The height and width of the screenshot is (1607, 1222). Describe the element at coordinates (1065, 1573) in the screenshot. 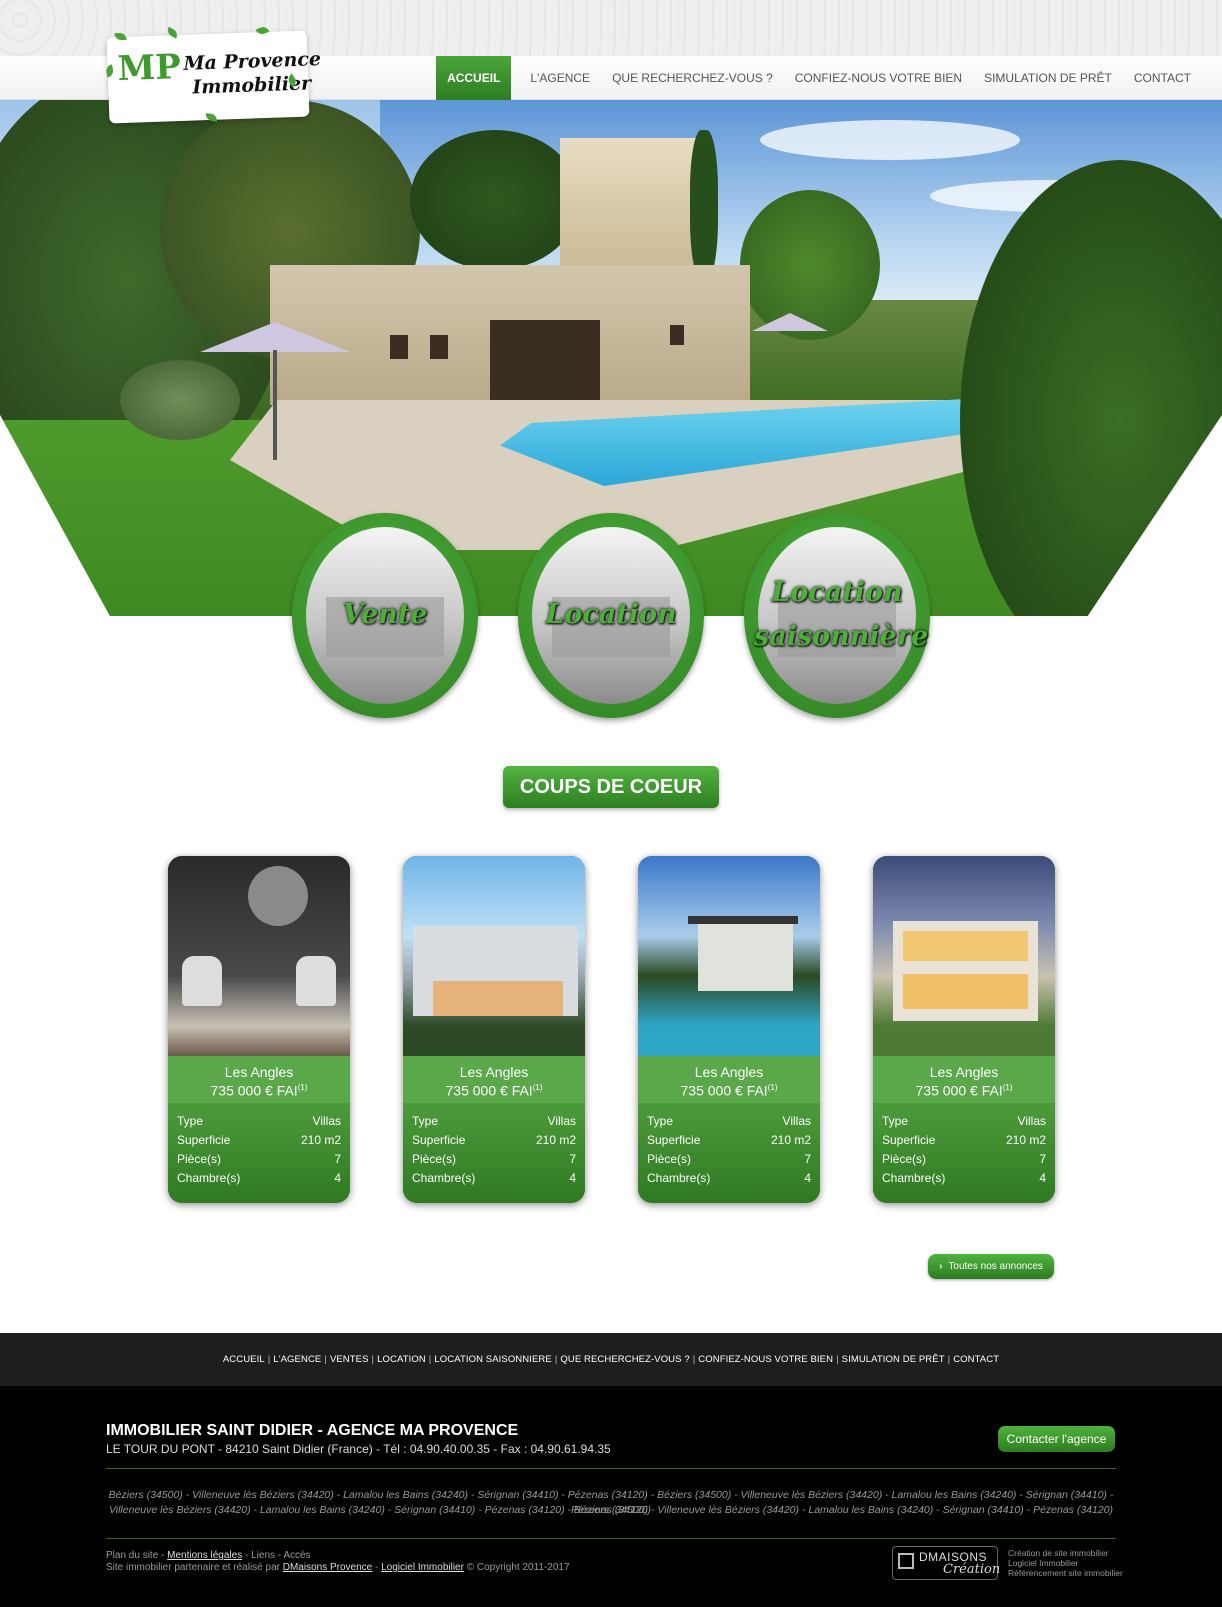

I see `service-3: Référencement site immobilier` at that location.